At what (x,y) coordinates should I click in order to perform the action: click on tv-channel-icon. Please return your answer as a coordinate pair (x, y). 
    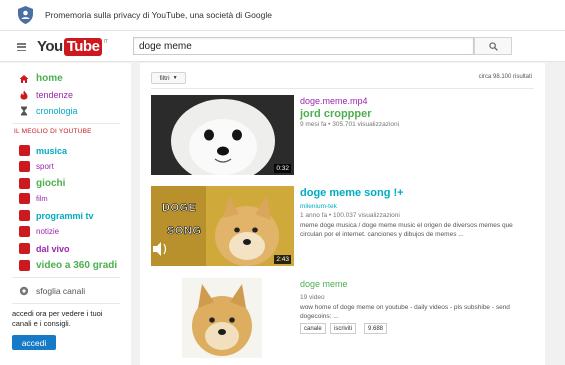
    Looking at the image, I should click on (24, 215).